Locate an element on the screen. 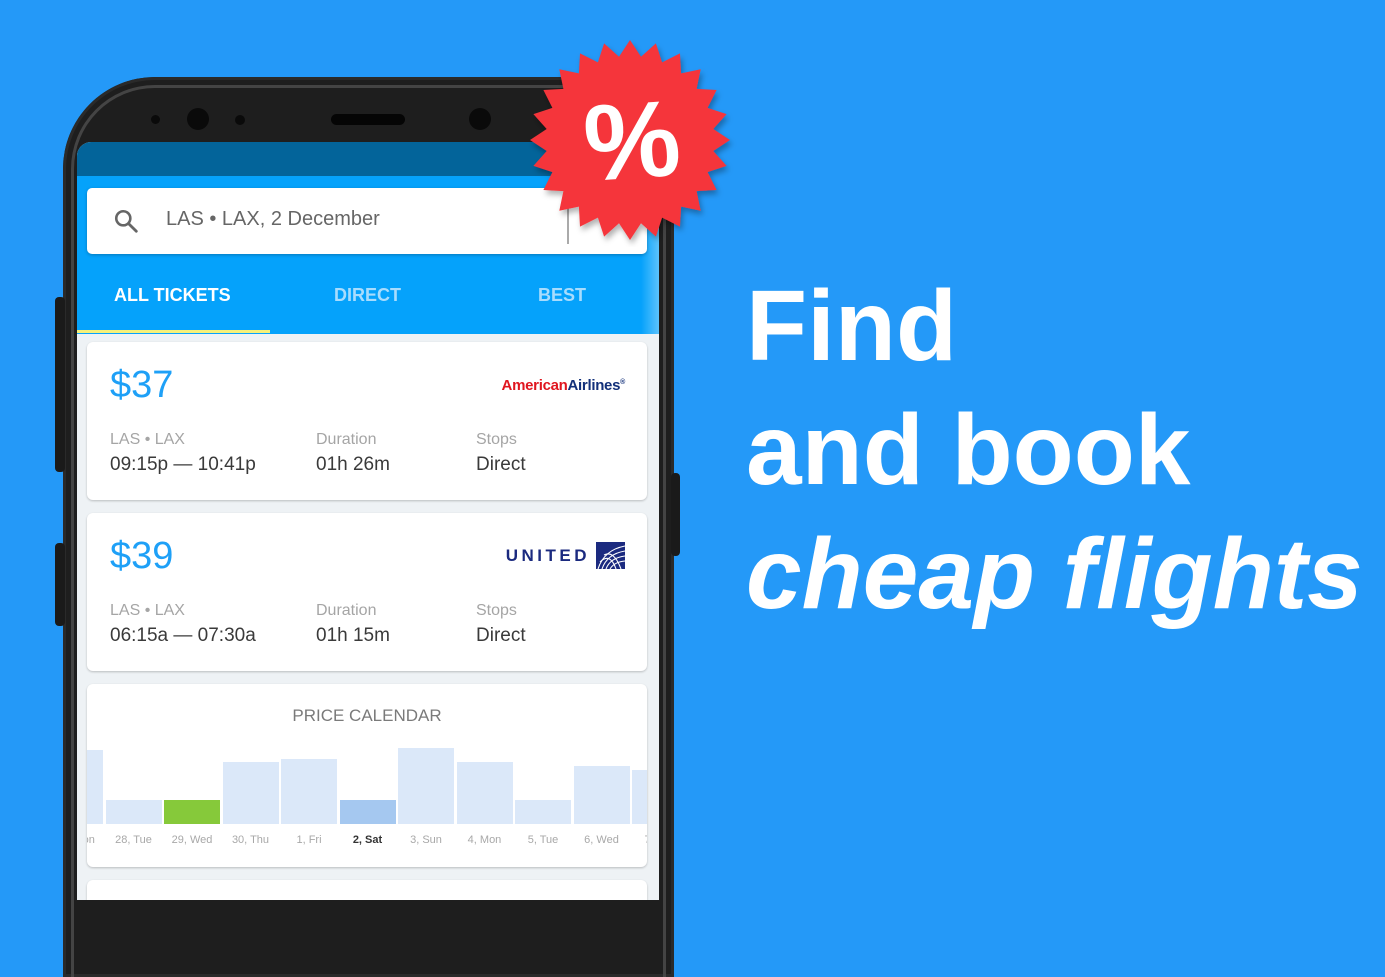  price-bar-2-sat is located at coordinates (367, 812).